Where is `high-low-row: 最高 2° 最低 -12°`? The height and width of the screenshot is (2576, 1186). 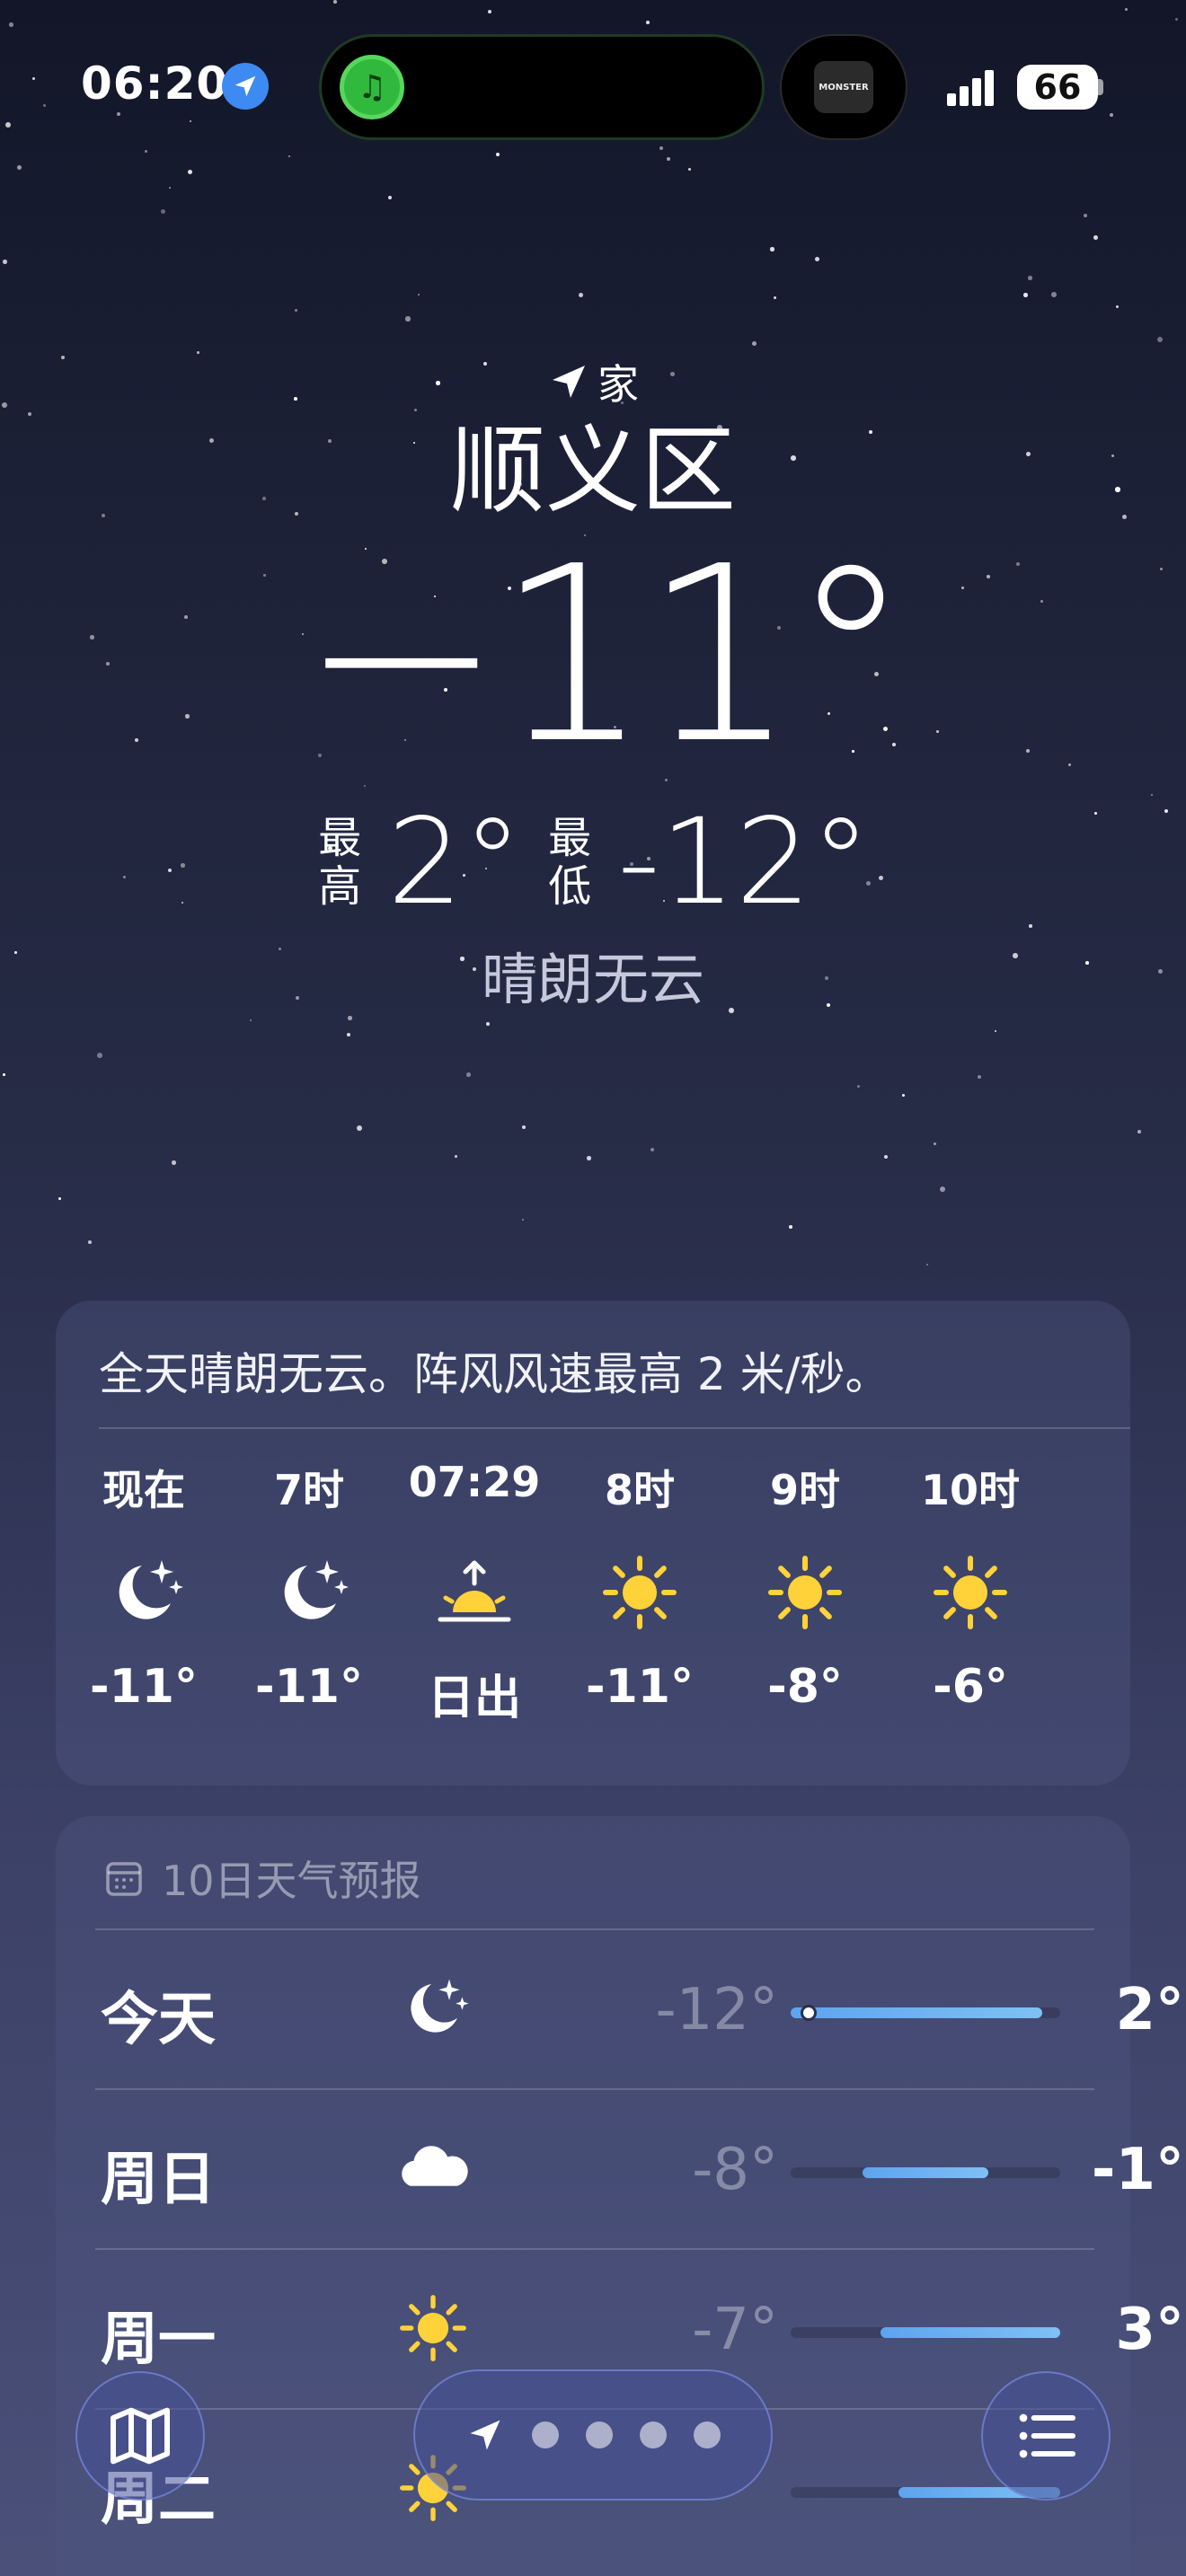
high-low-row: 最高 2° 最低 -12° is located at coordinates (593, 862).